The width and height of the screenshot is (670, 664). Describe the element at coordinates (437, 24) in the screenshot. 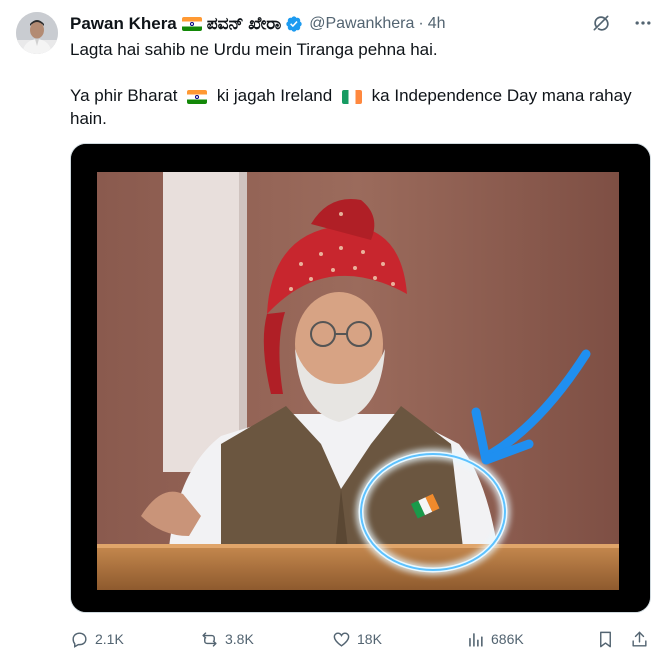

I see `timestamp: 4h` at that location.